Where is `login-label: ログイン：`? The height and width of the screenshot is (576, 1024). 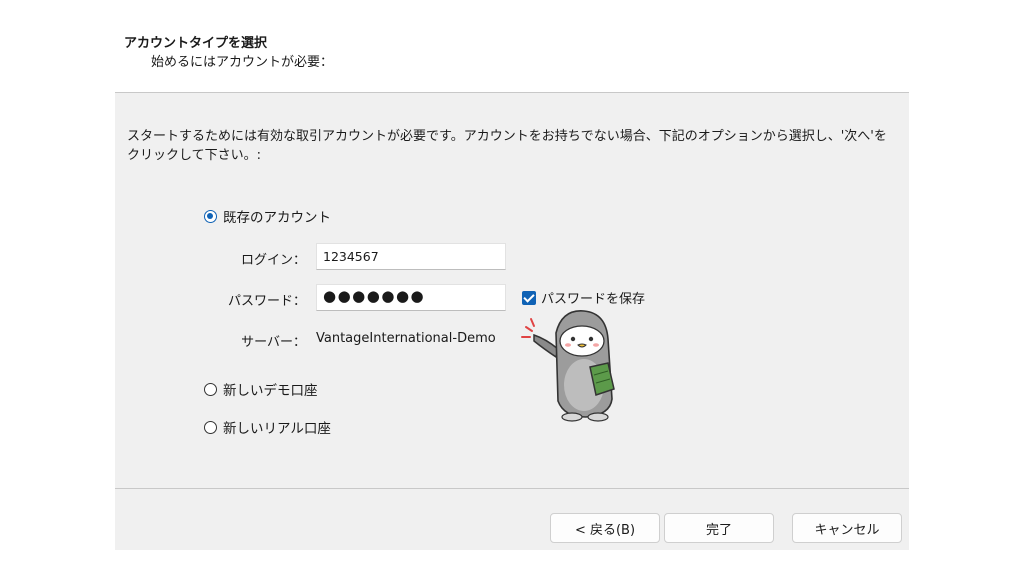
login-label: ログイン： is located at coordinates (273, 260).